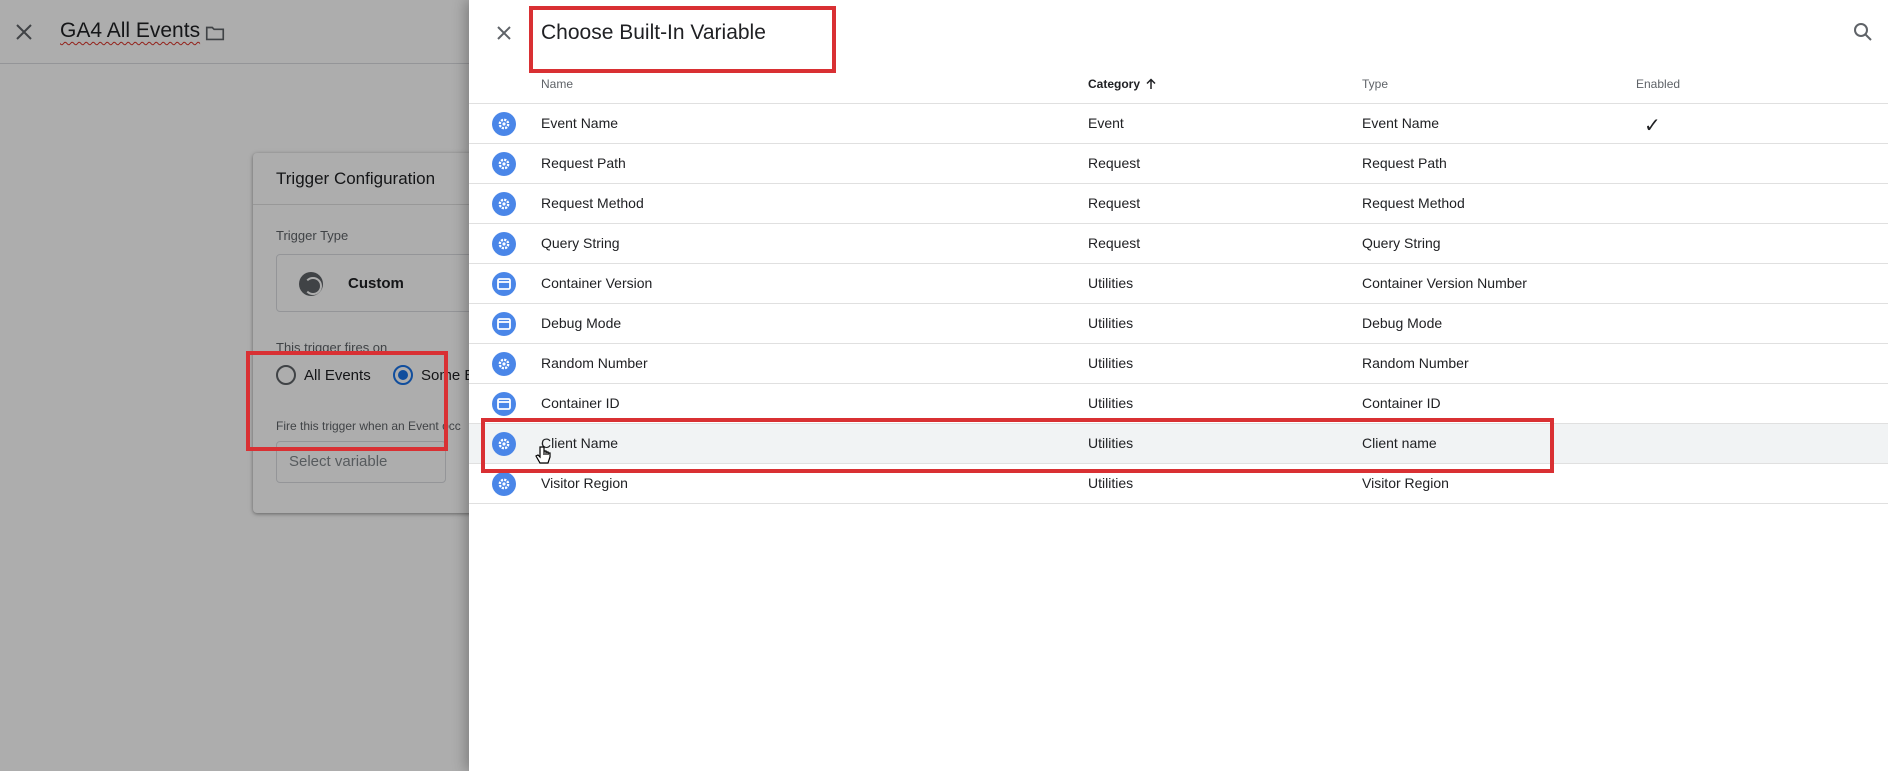  Describe the element at coordinates (1401, 243) in the screenshot. I see `variable-type: Query String` at that location.